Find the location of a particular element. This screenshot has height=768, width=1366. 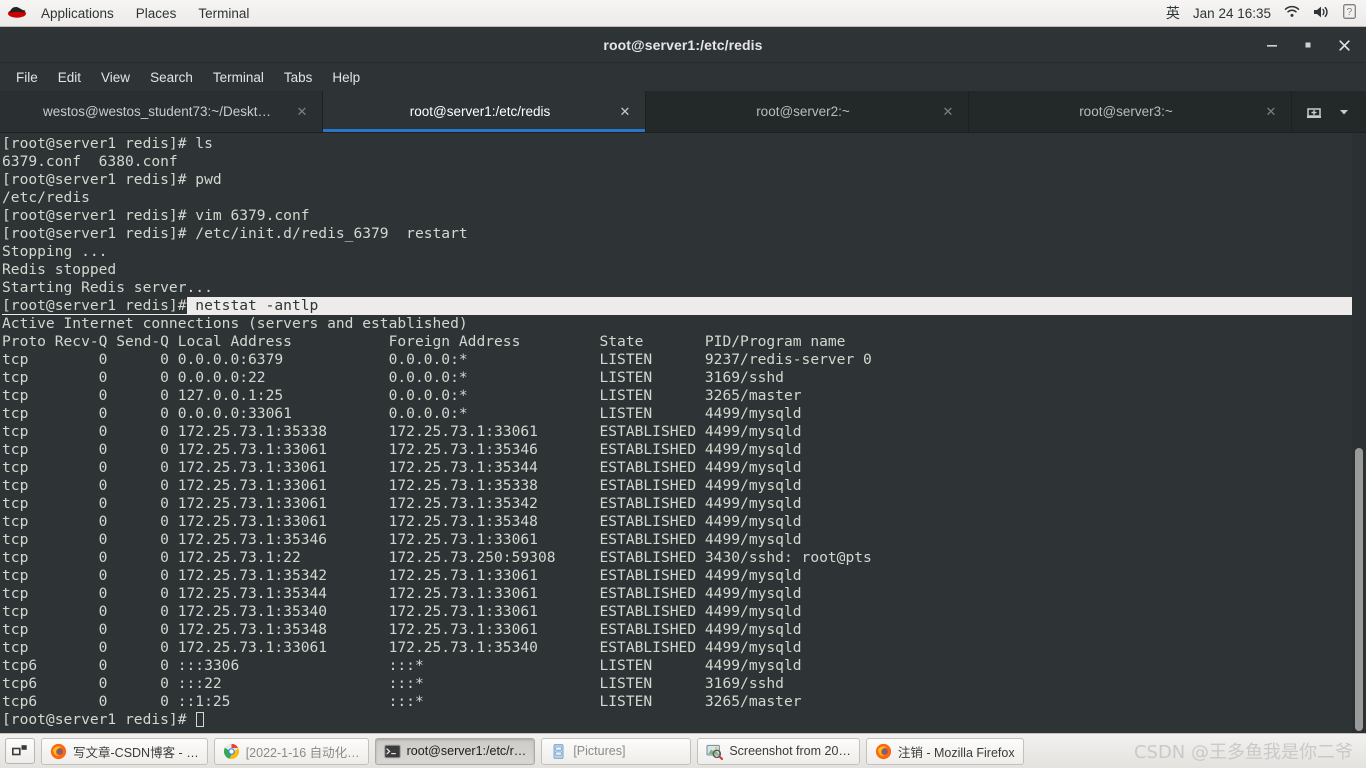

terminal-line: [root@server1 redis]# vim 6379.conf is located at coordinates (156, 215).